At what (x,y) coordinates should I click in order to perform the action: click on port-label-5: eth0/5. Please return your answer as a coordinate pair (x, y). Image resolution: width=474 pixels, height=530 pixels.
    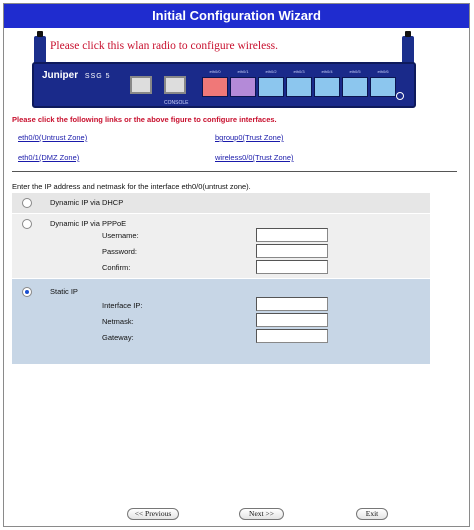
    Looking at the image, I should click on (355, 71).